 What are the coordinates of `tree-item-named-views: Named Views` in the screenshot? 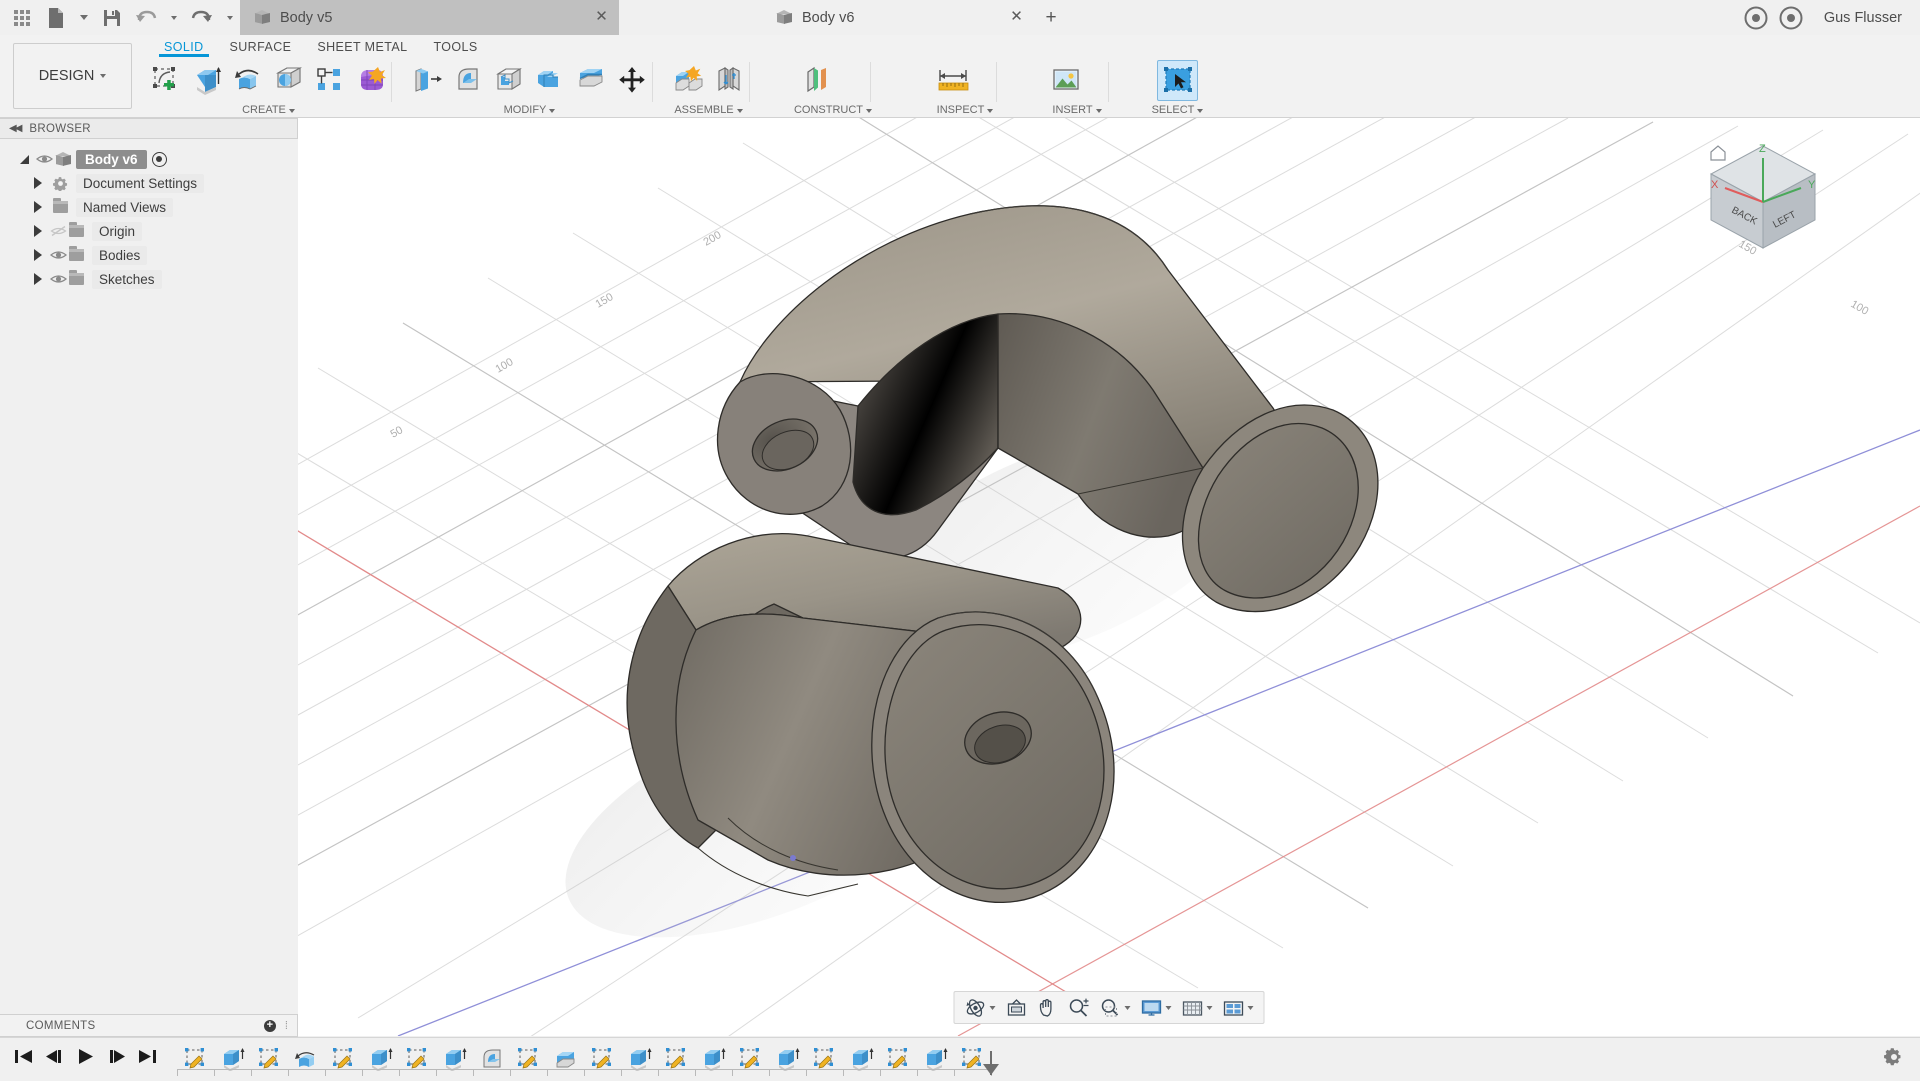 It's located at (149, 207).